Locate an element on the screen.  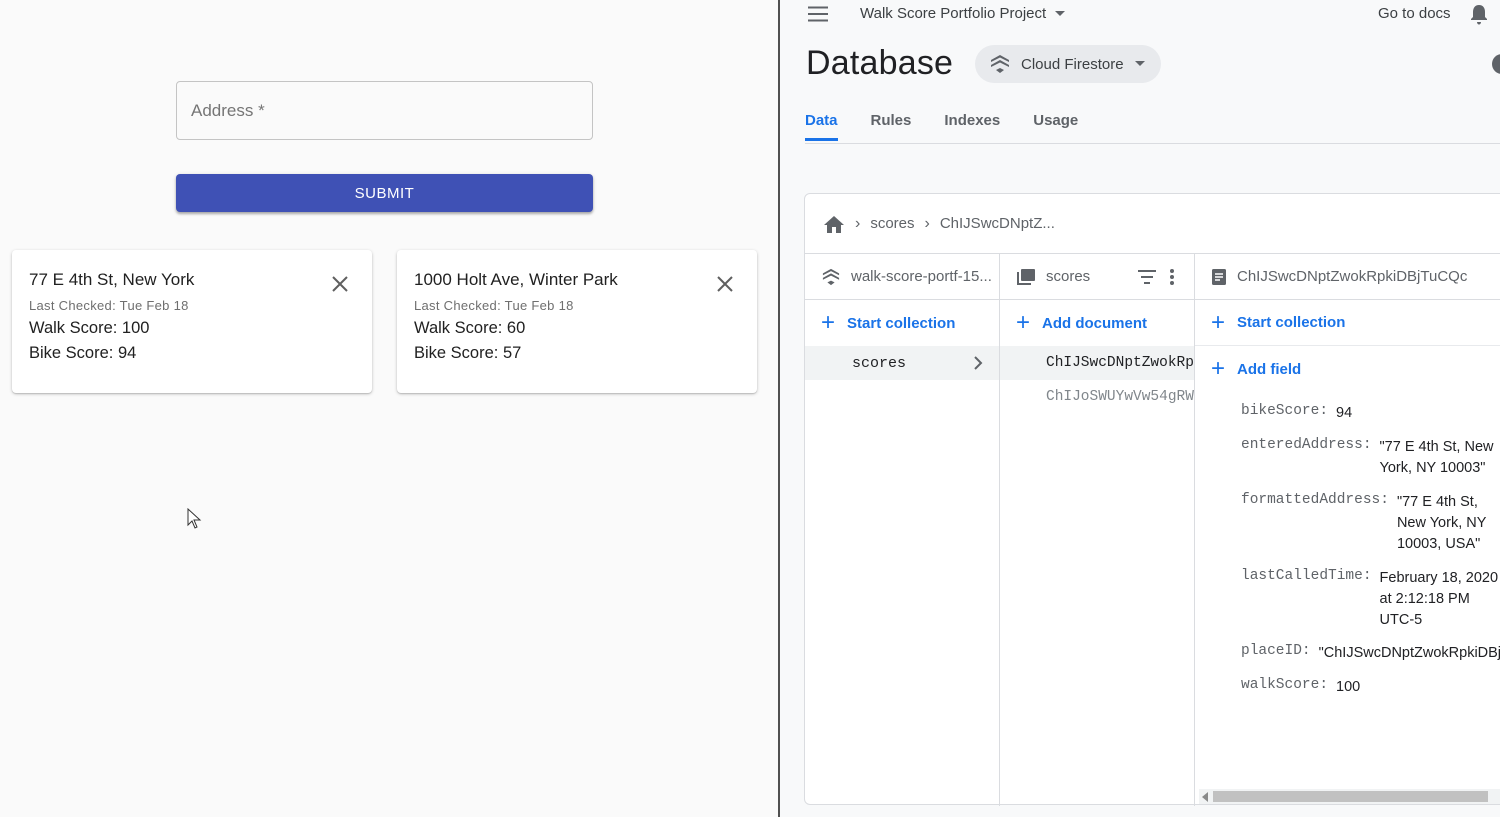
scrollbar-thumb is located at coordinates (1350, 796).